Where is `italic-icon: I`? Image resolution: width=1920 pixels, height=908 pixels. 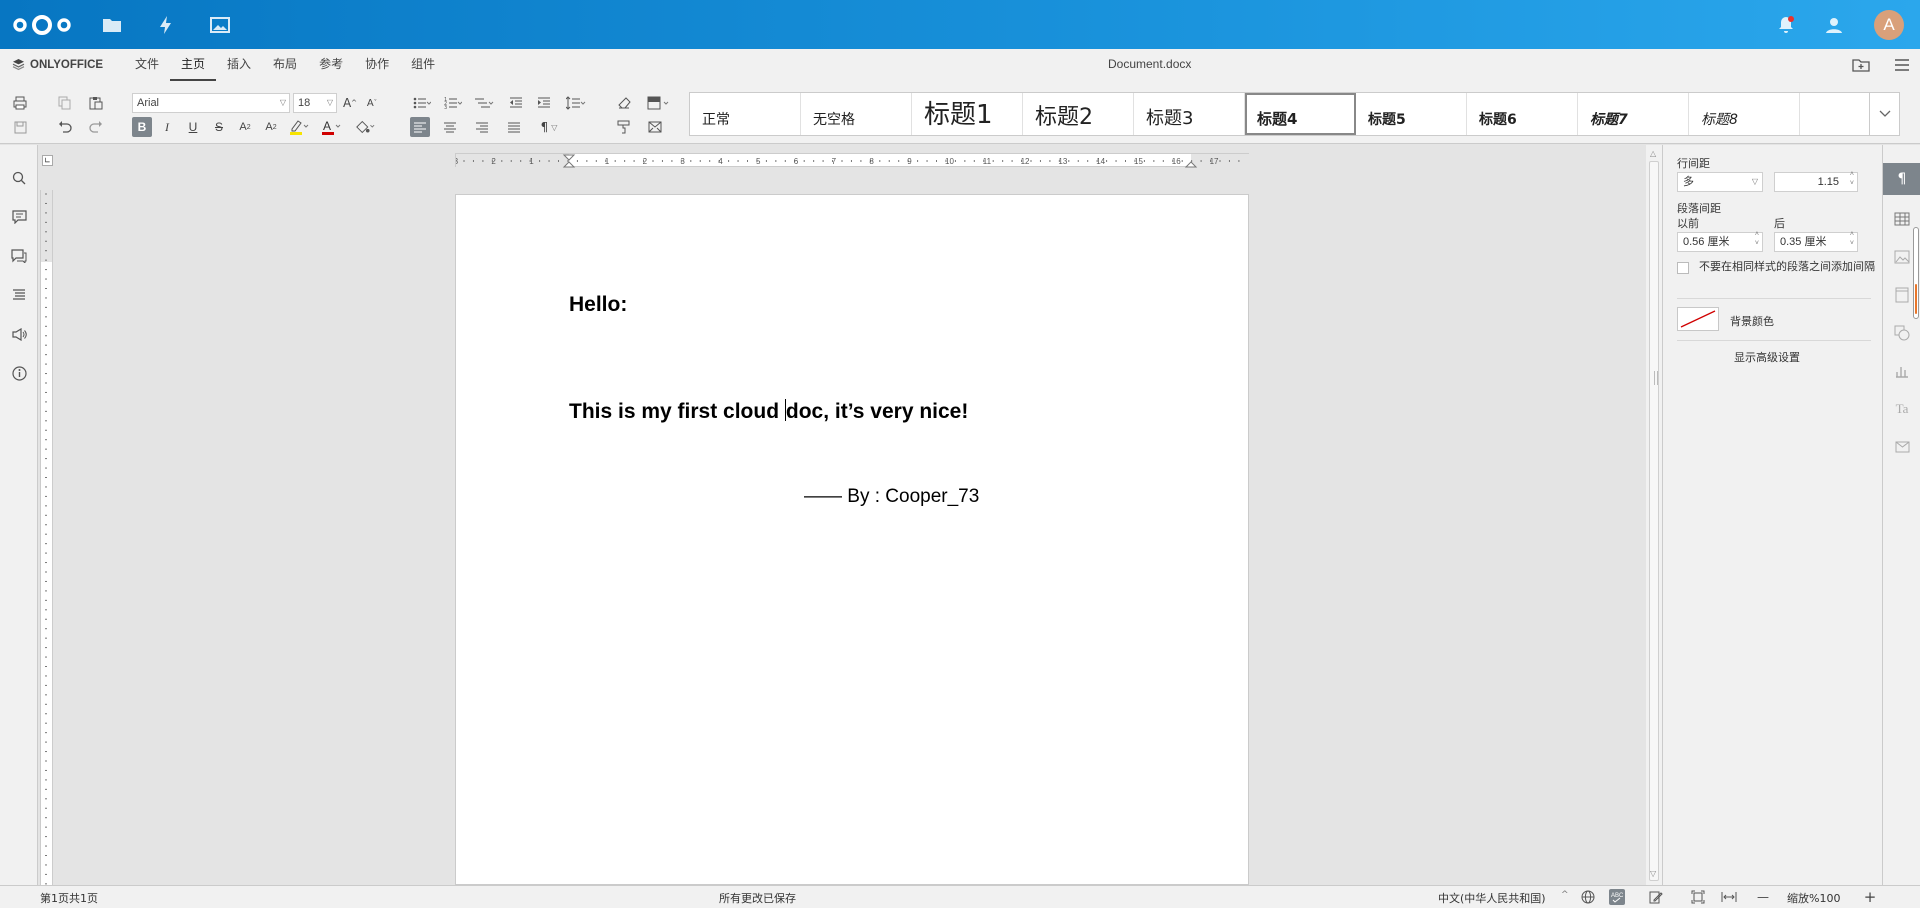 italic-icon: I is located at coordinates (167, 127).